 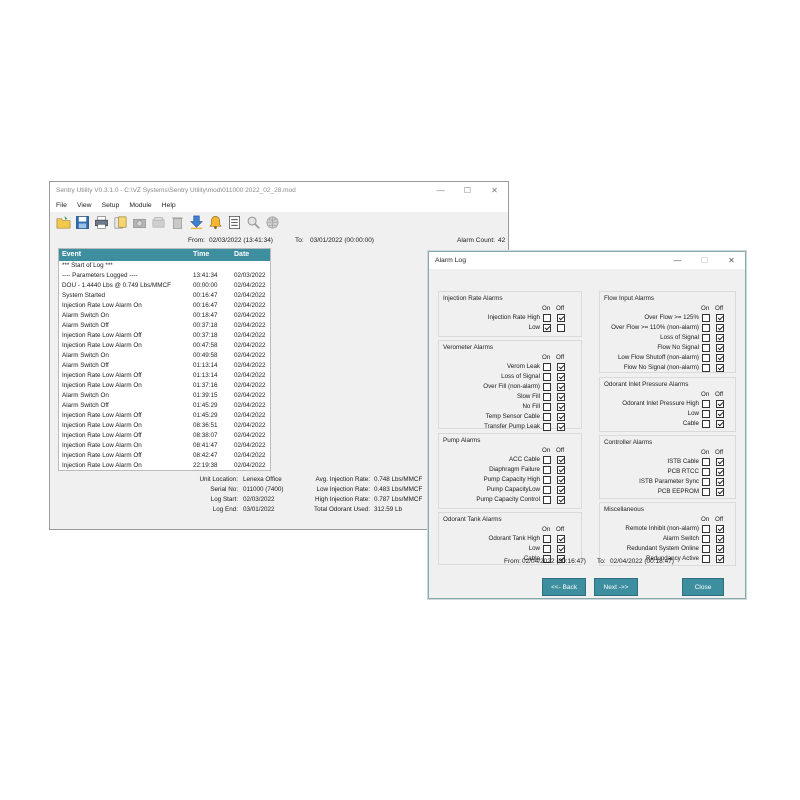 What do you see at coordinates (164, 326) in the screenshot?
I see `event-row: Alarm Switch Off 00:37:18 02/04/2022` at bounding box center [164, 326].